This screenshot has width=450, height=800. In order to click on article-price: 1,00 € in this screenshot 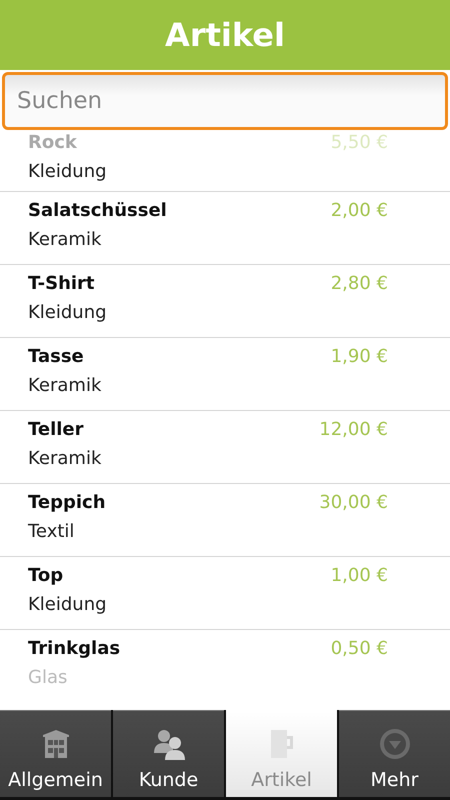, I will do `click(359, 575)`.